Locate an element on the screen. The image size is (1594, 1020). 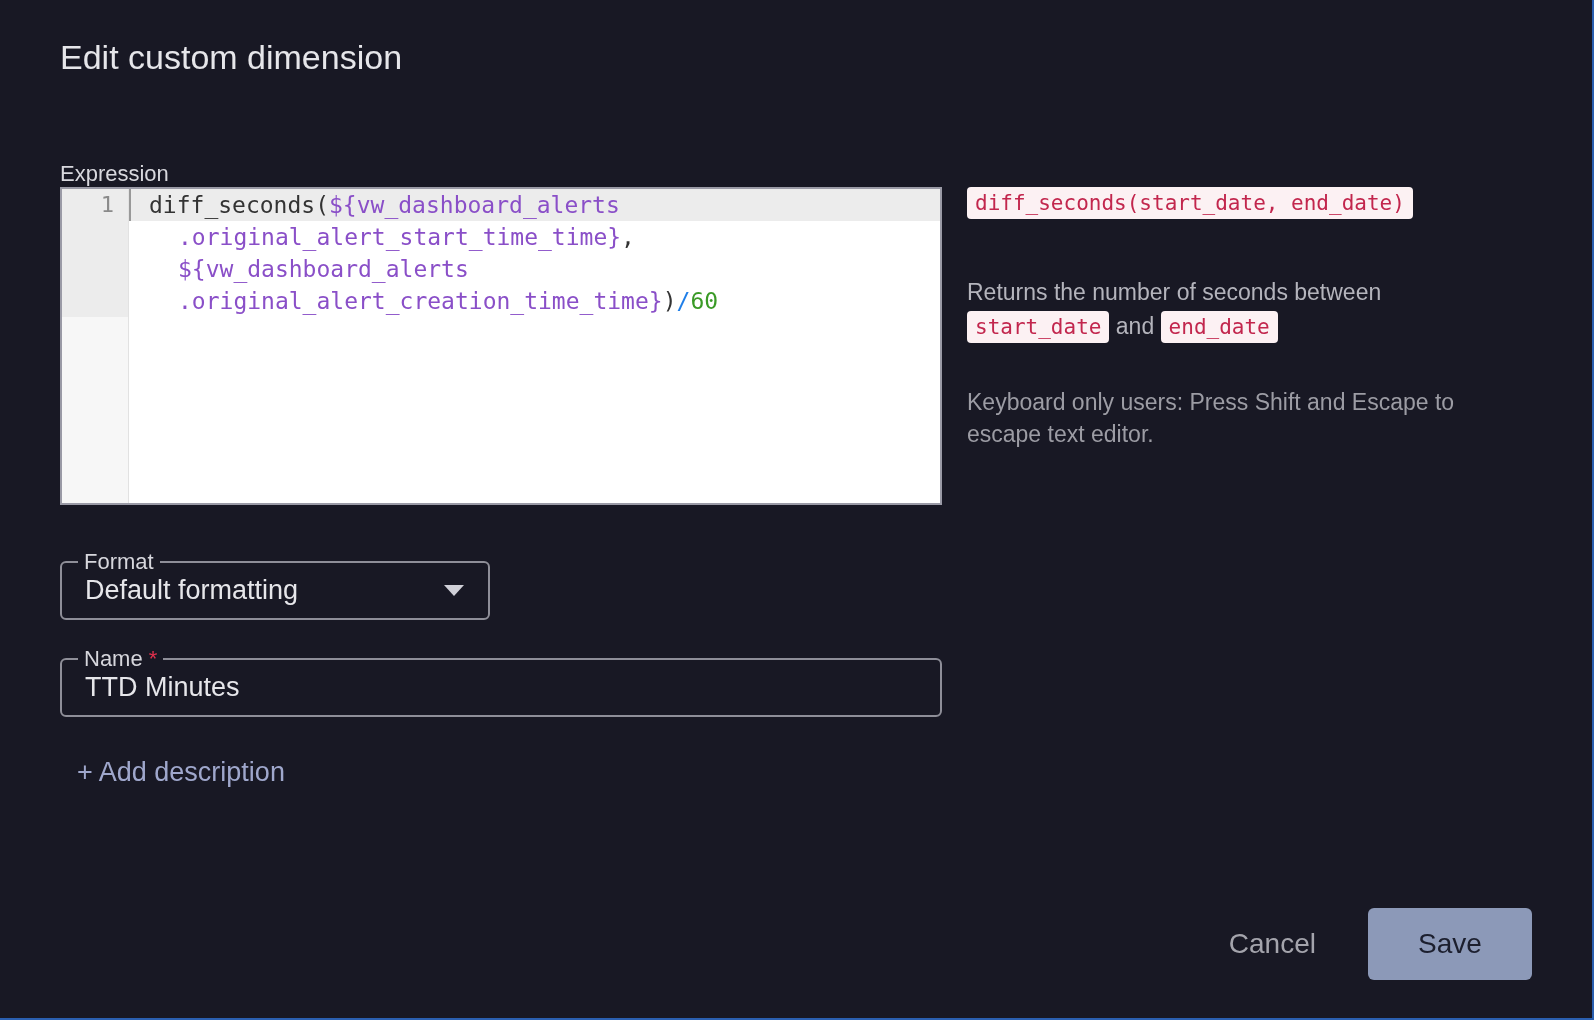
format-label: Format is located at coordinates (119, 562).